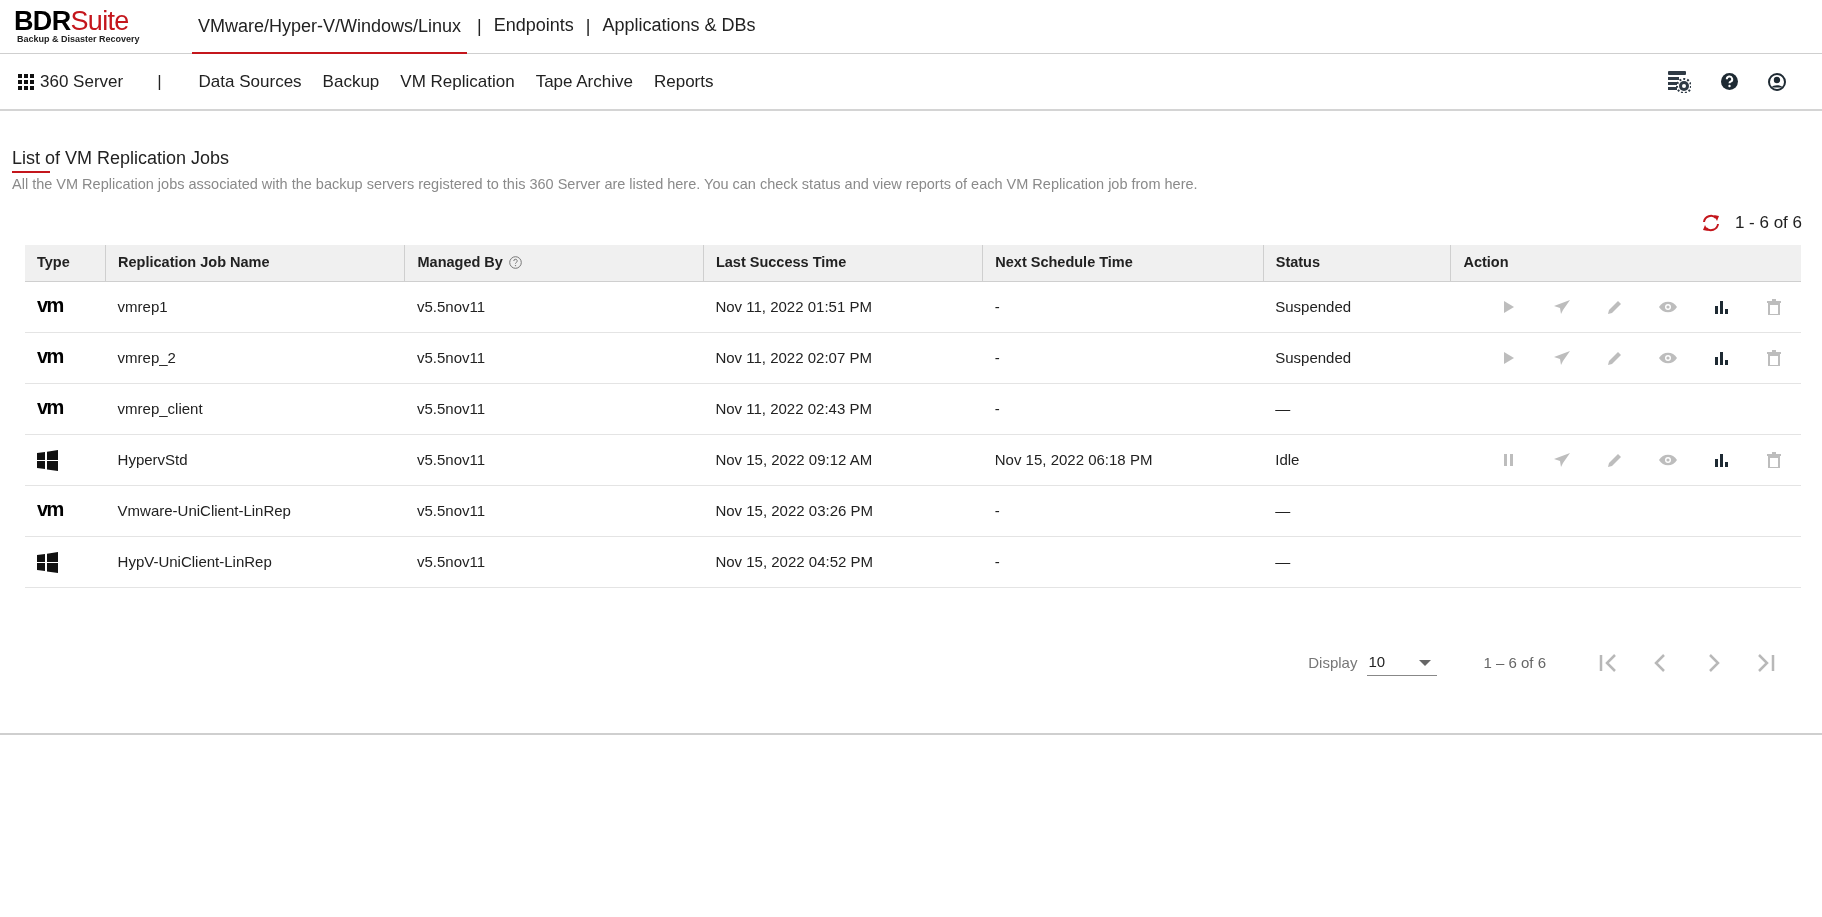 This screenshot has height=917, width=1822. Describe the element at coordinates (65, 263) in the screenshot. I see `column-header: Type` at that location.